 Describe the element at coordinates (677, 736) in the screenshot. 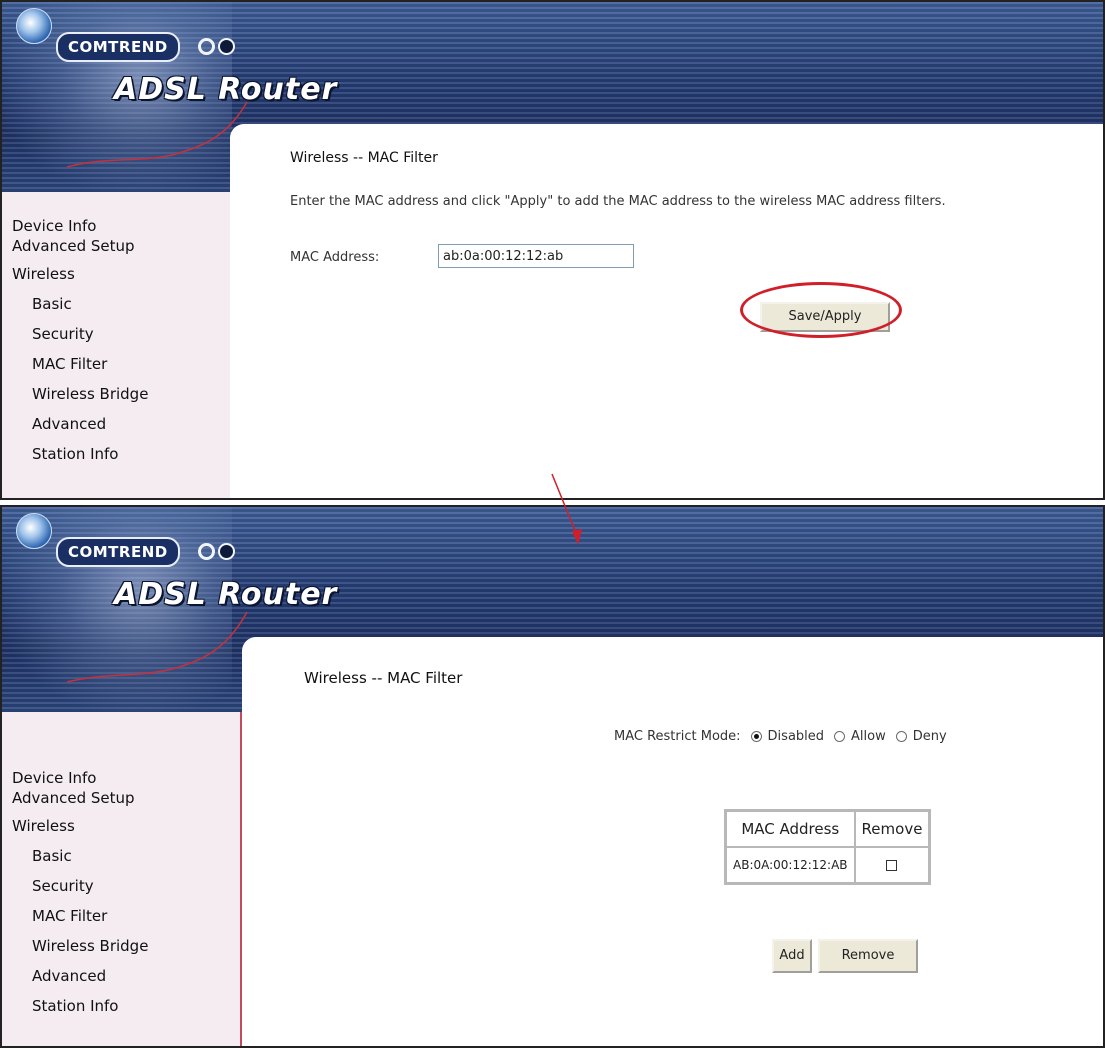

I see `mac-restrict-mode-label: MAC Restrict Mode:` at that location.